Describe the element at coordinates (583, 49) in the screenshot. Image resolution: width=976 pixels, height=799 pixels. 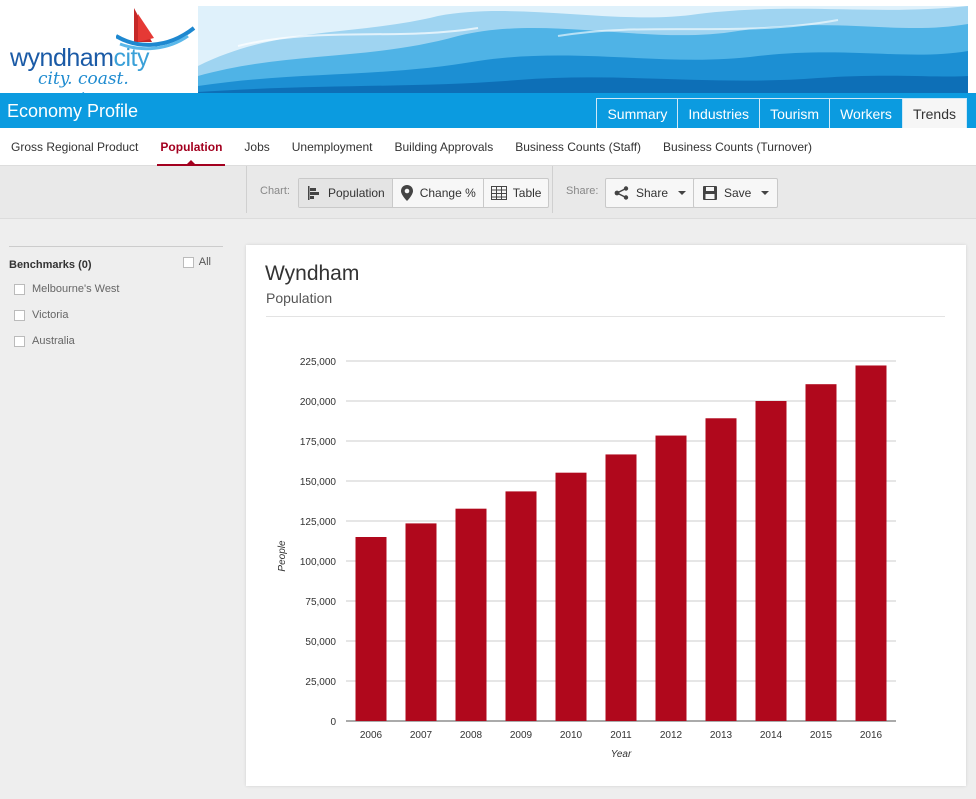
I see `wave-banner-image` at that location.